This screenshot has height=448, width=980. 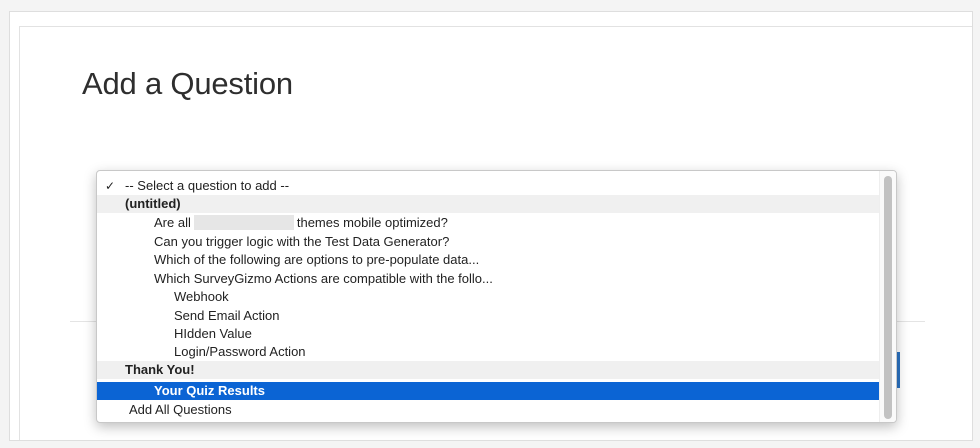 I want to click on option-label: Login/Password Action, so click(x=240, y=351).